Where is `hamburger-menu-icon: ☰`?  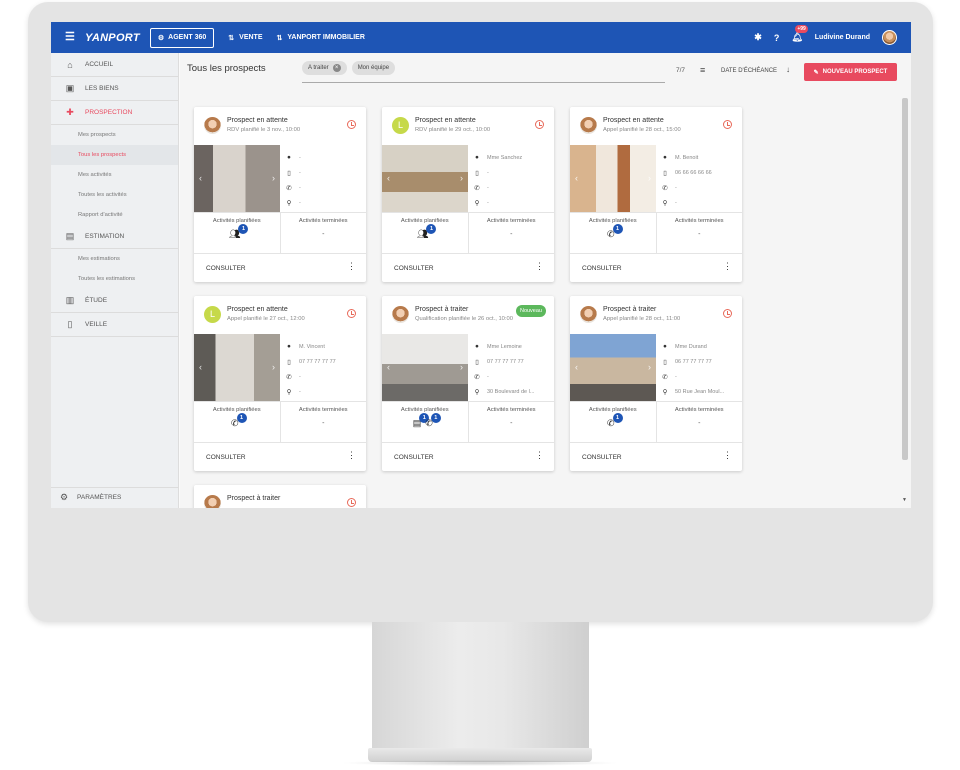
hamburger-menu-icon: ☰ is located at coordinates (70, 37).